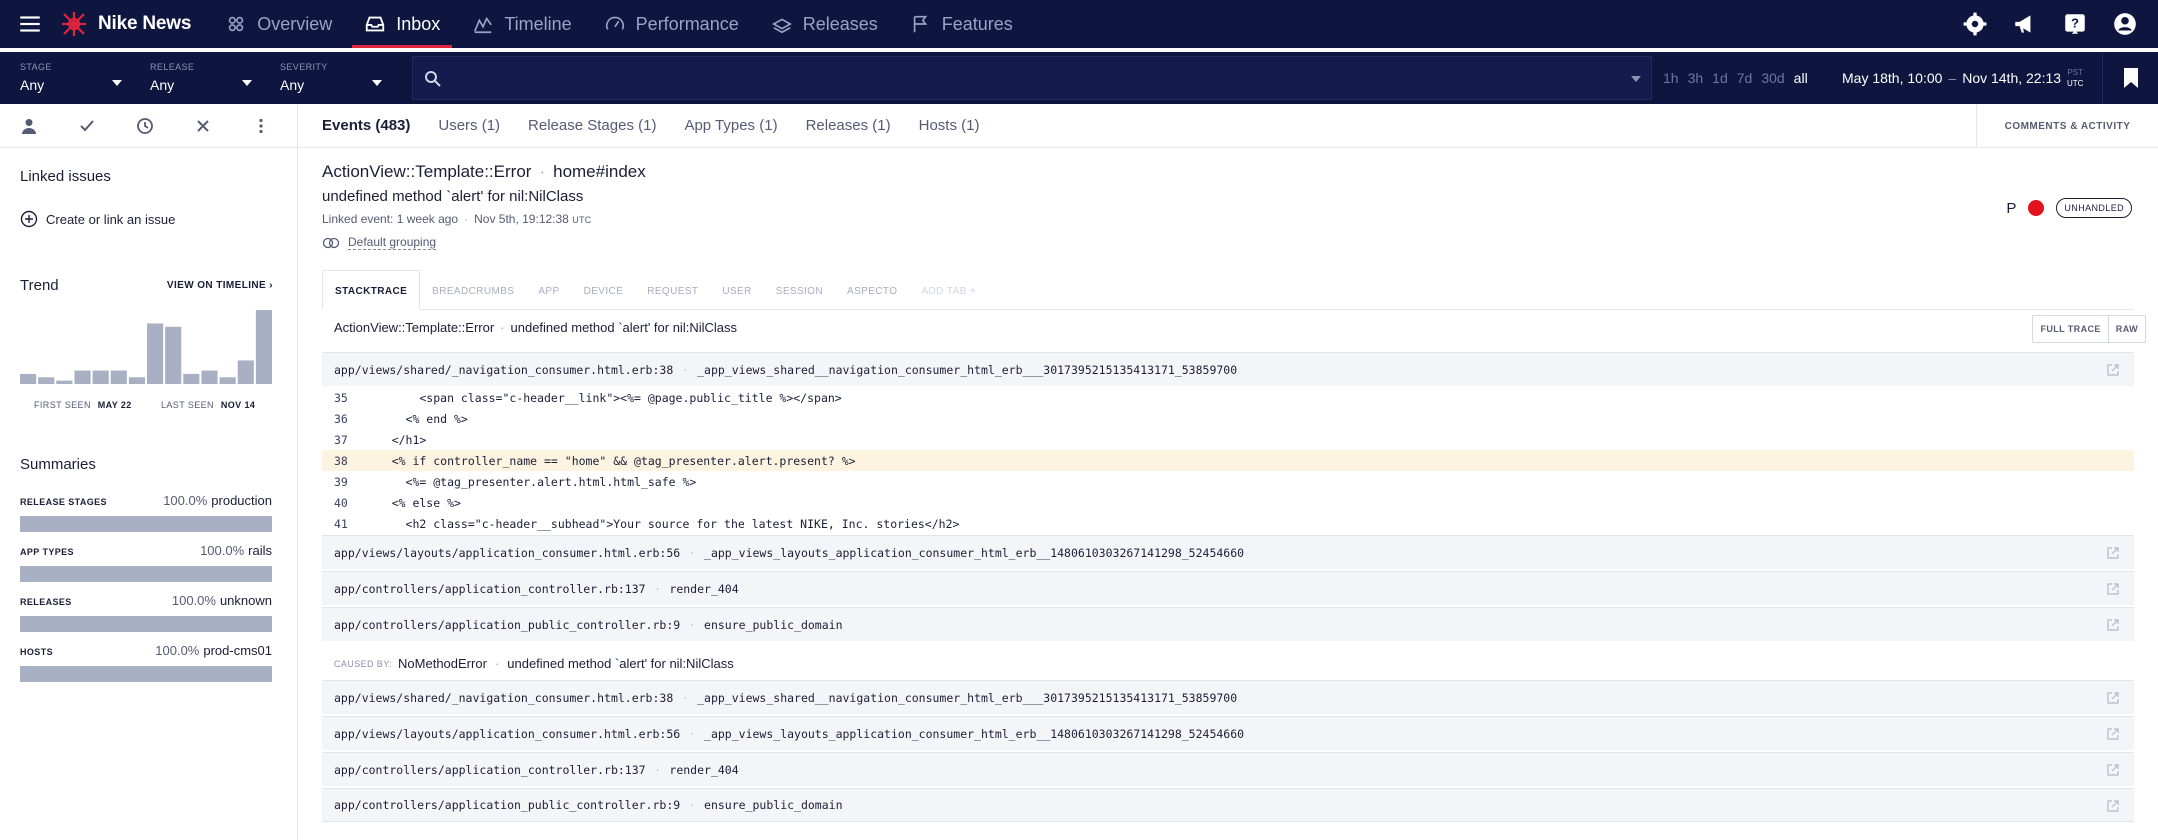 The width and height of the screenshot is (2158, 840). What do you see at coordinates (604, 289) in the screenshot?
I see `tab-device: DEVICE` at bounding box center [604, 289].